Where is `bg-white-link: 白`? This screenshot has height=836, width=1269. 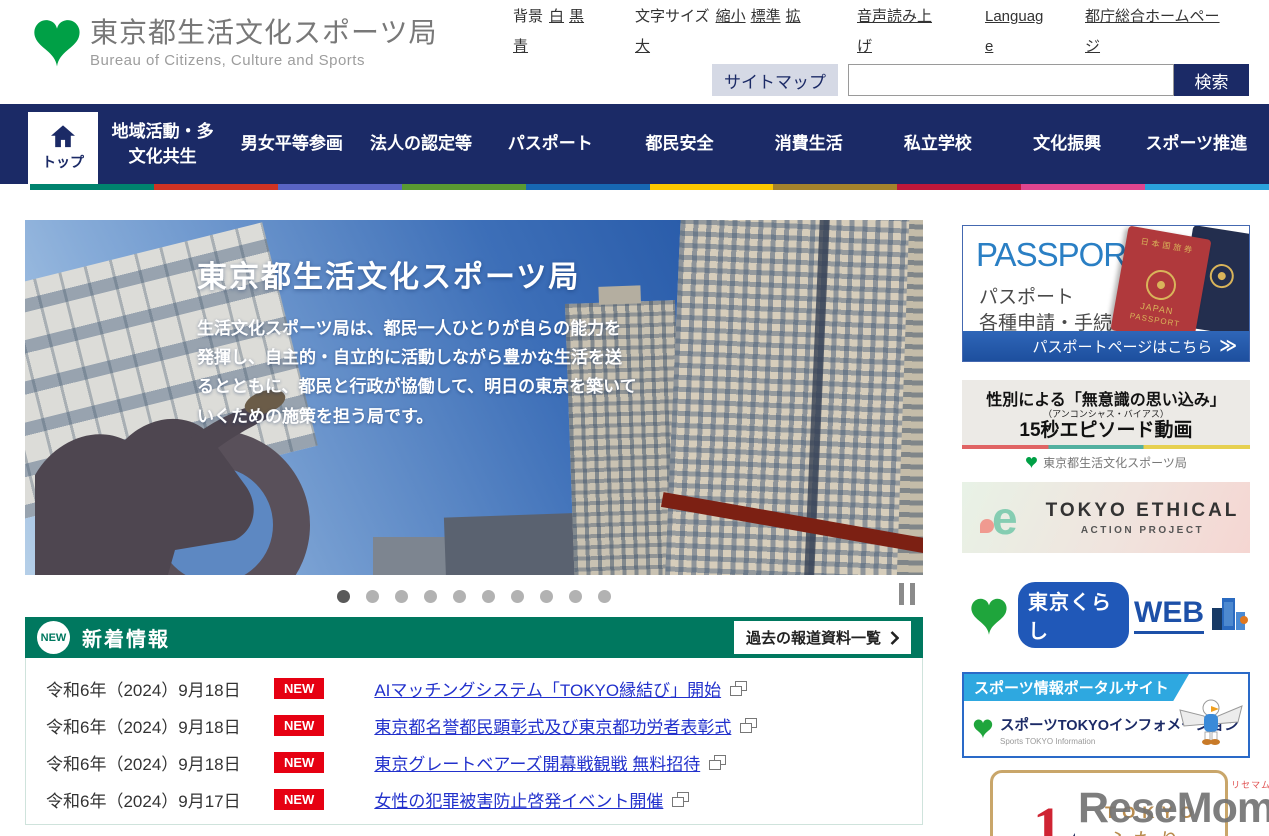 bg-white-link: 白 is located at coordinates (556, 16).